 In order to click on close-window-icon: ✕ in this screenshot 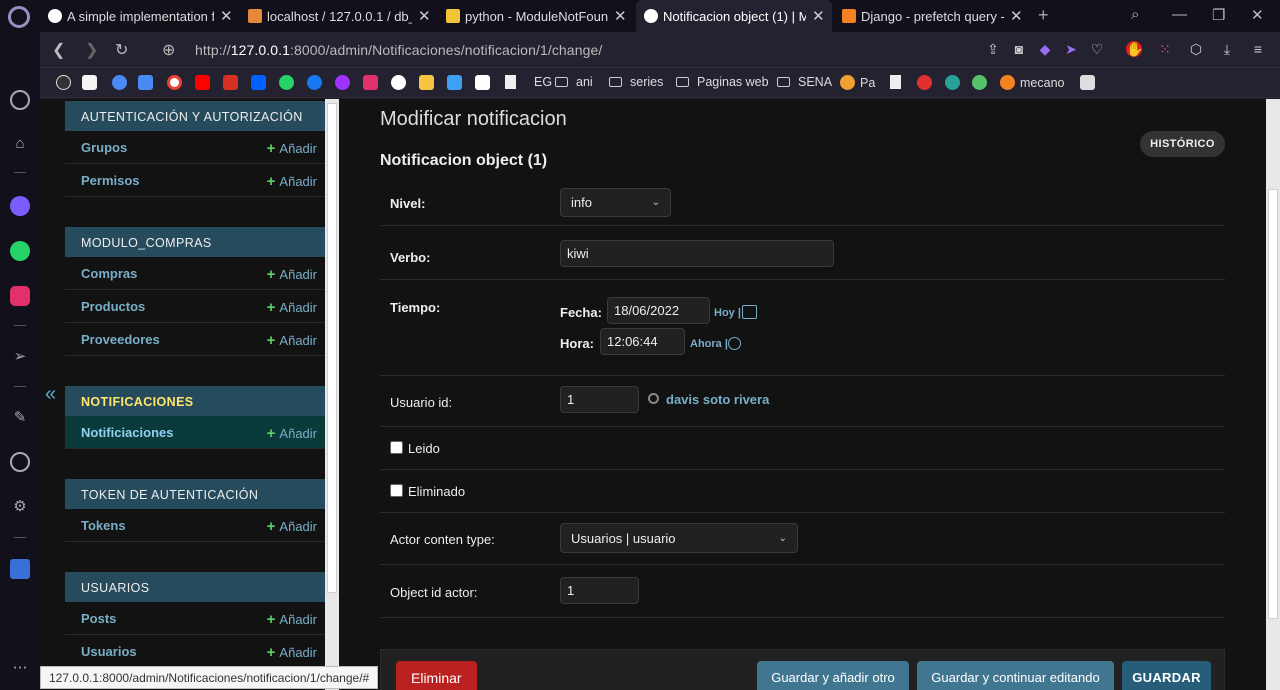, I will do `click(1257, 15)`.